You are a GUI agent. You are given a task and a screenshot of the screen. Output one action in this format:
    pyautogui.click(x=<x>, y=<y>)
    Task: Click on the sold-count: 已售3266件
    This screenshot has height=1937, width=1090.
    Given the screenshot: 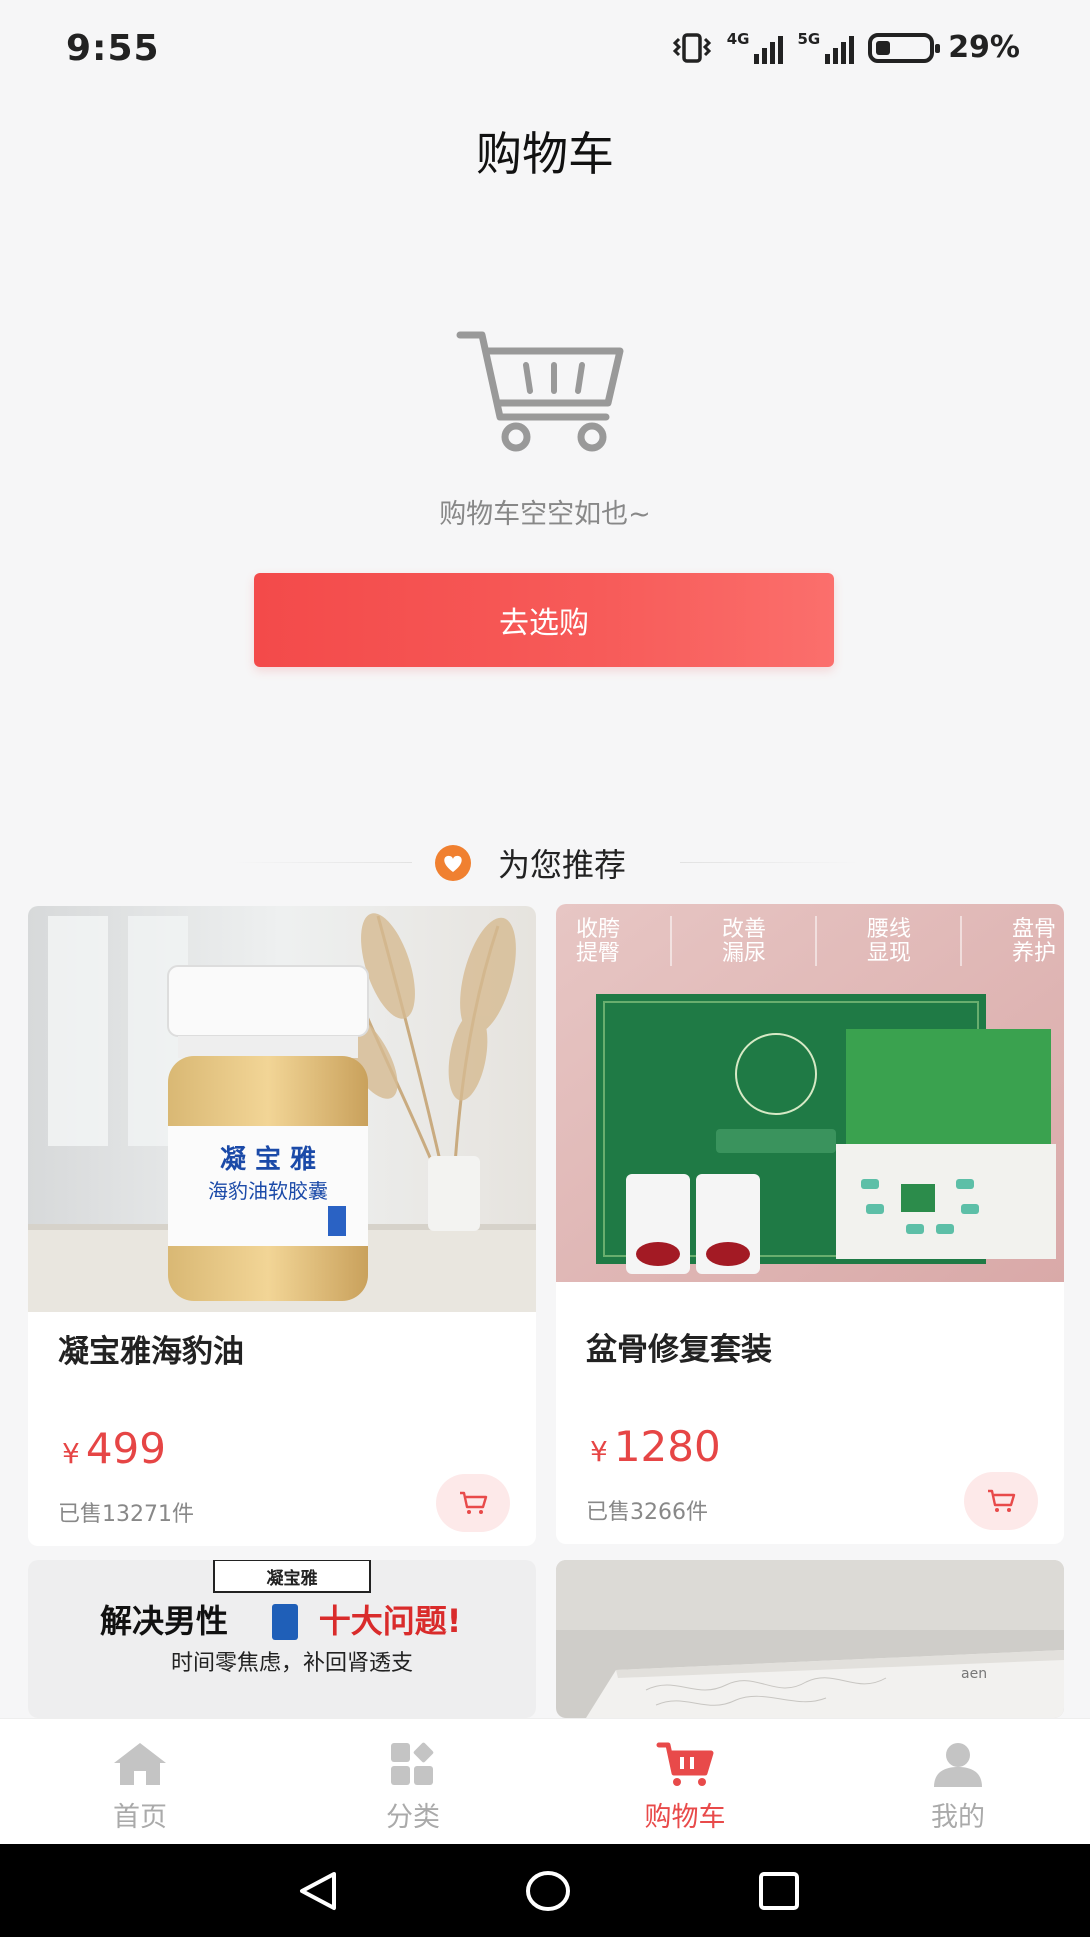 What is the action you would take?
    pyautogui.click(x=647, y=1512)
    